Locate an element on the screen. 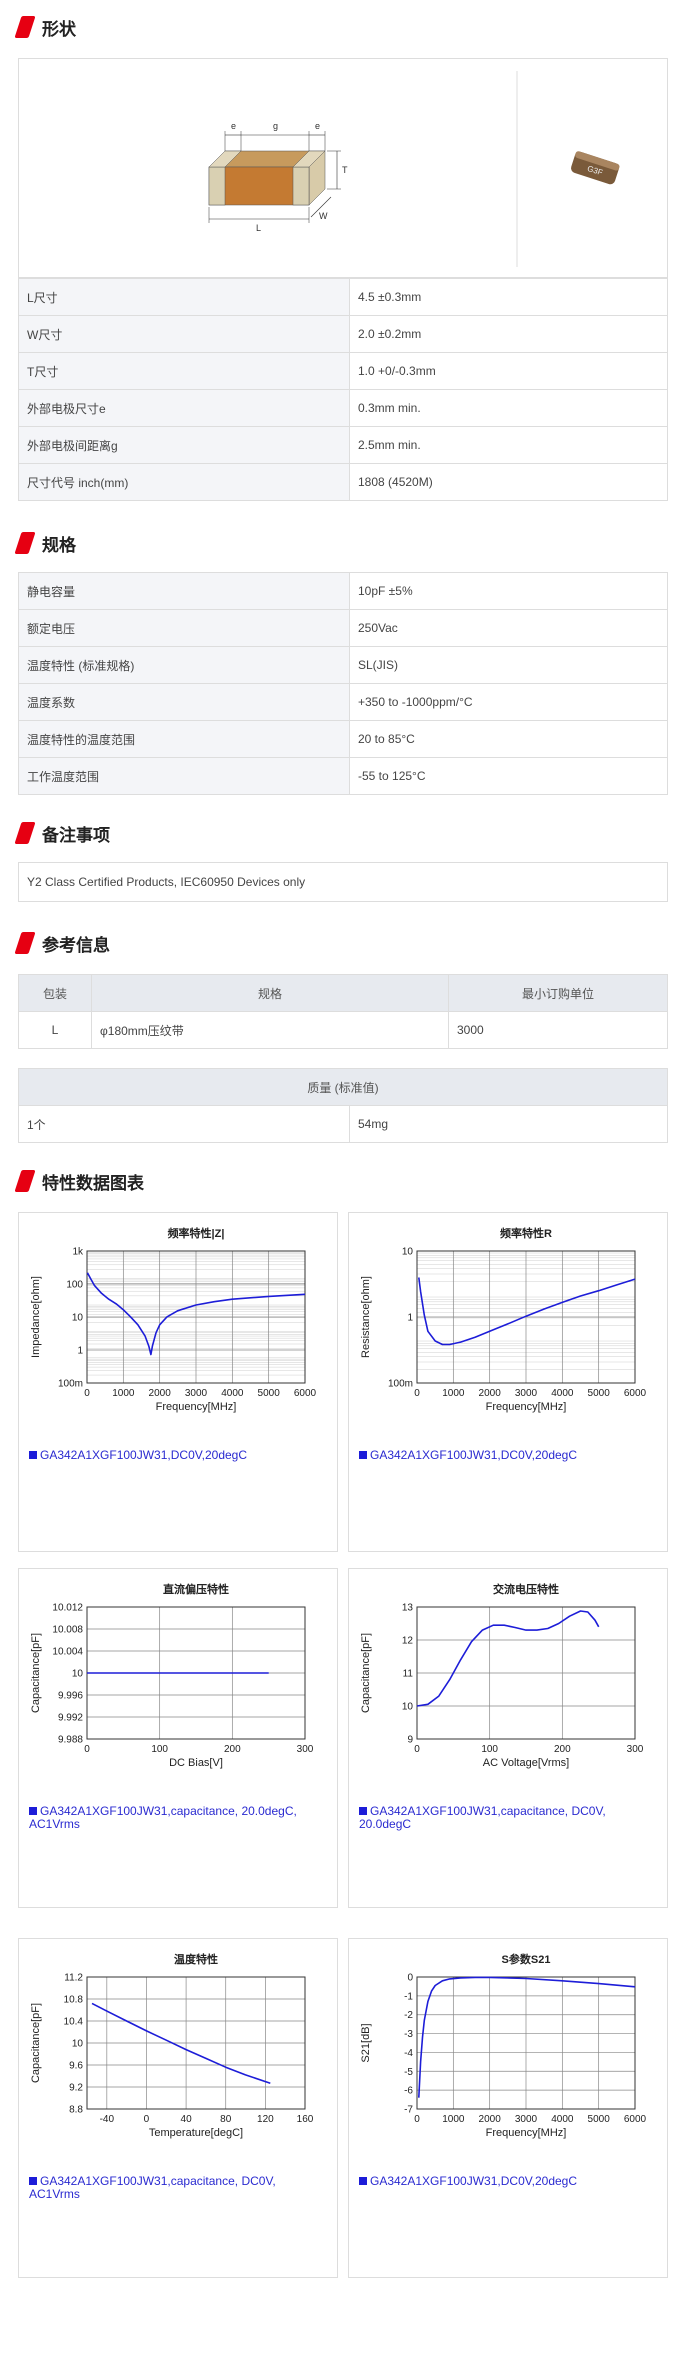 This screenshot has height=2354, width=686. product-photo: G3F is located at coordinates (595, 168).